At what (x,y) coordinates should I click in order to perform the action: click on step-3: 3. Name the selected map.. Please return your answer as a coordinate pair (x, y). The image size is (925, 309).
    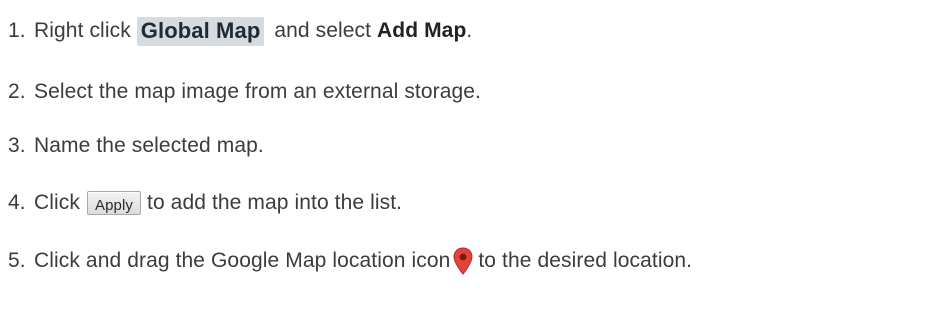
    Looking at the image, I should click on (136, 146).